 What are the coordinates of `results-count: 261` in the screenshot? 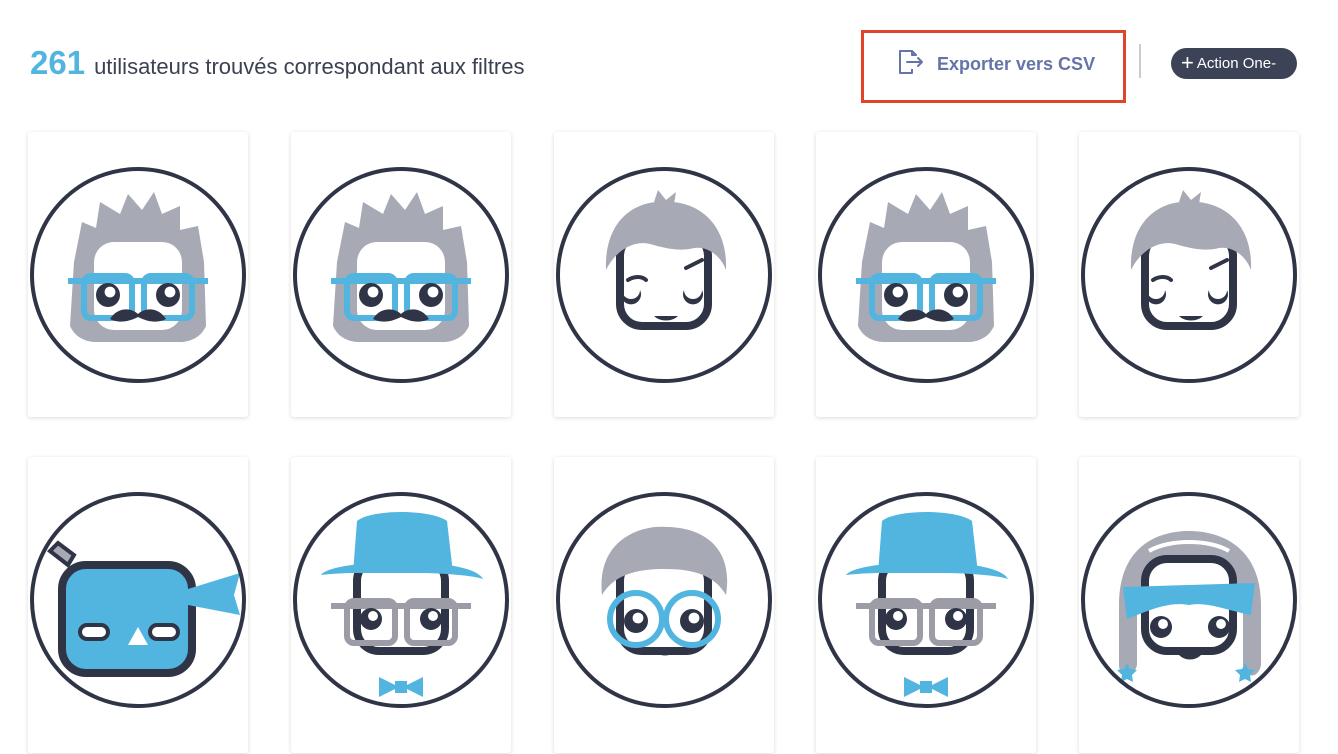 It's located at (58, 62).